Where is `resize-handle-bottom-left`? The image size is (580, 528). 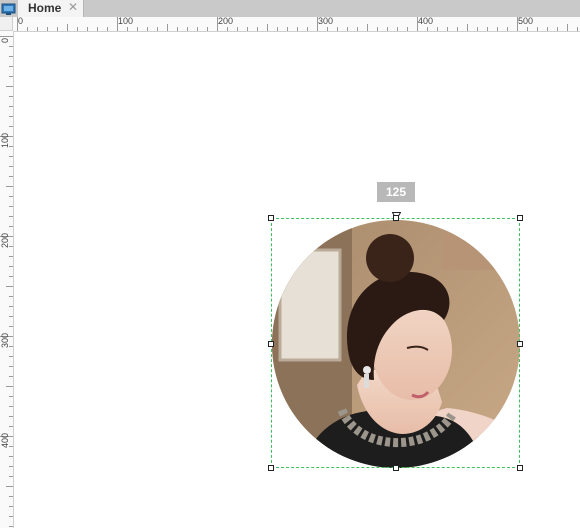
resize-handle-bottom-left is located at coordinates (271, 468).